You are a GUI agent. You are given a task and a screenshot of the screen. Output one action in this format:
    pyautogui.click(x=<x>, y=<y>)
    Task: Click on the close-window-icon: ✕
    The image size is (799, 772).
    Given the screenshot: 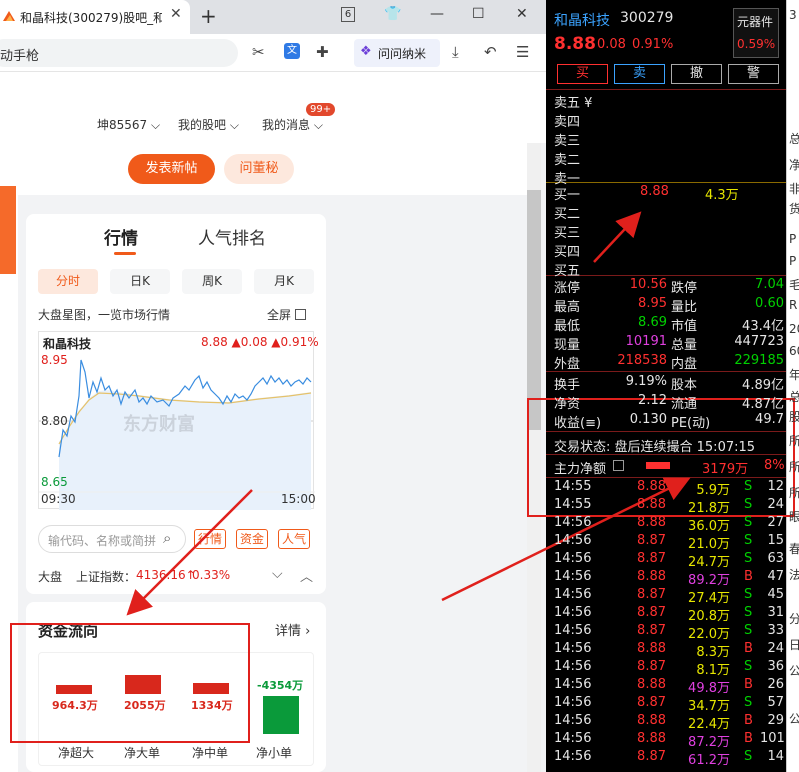 What is the action you would take?
    pyautogui.click(x=522, y=14)
    